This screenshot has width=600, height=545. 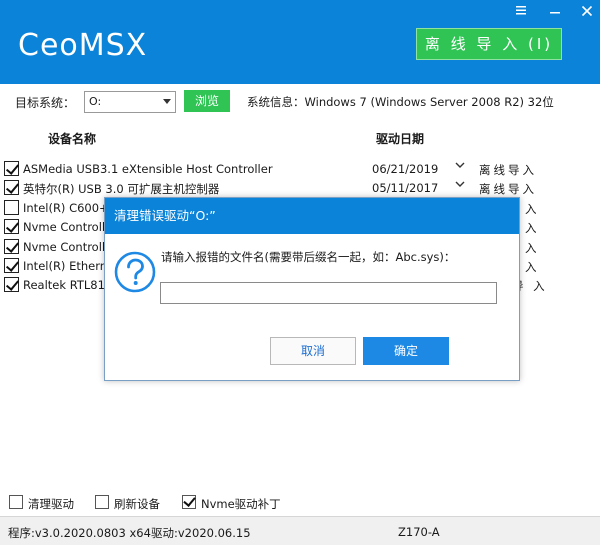 What do you see at coordinates (405, 169) in the screenshot?
I see `driver-date: 06/21/2019` at bounding box center [405, 169].